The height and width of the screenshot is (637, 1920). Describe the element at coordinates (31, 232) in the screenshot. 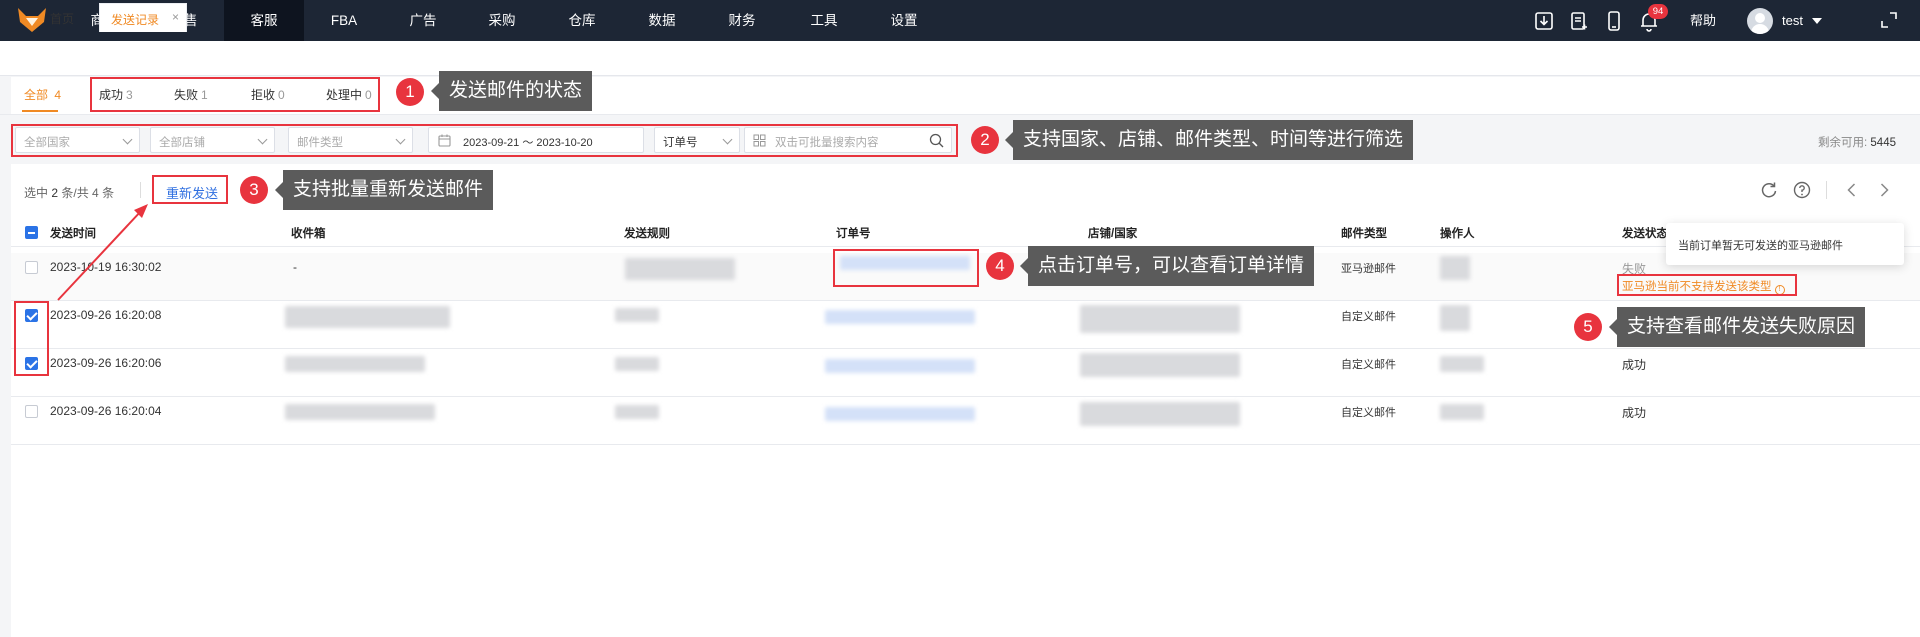

I see `select-all-checkbox` at that location.